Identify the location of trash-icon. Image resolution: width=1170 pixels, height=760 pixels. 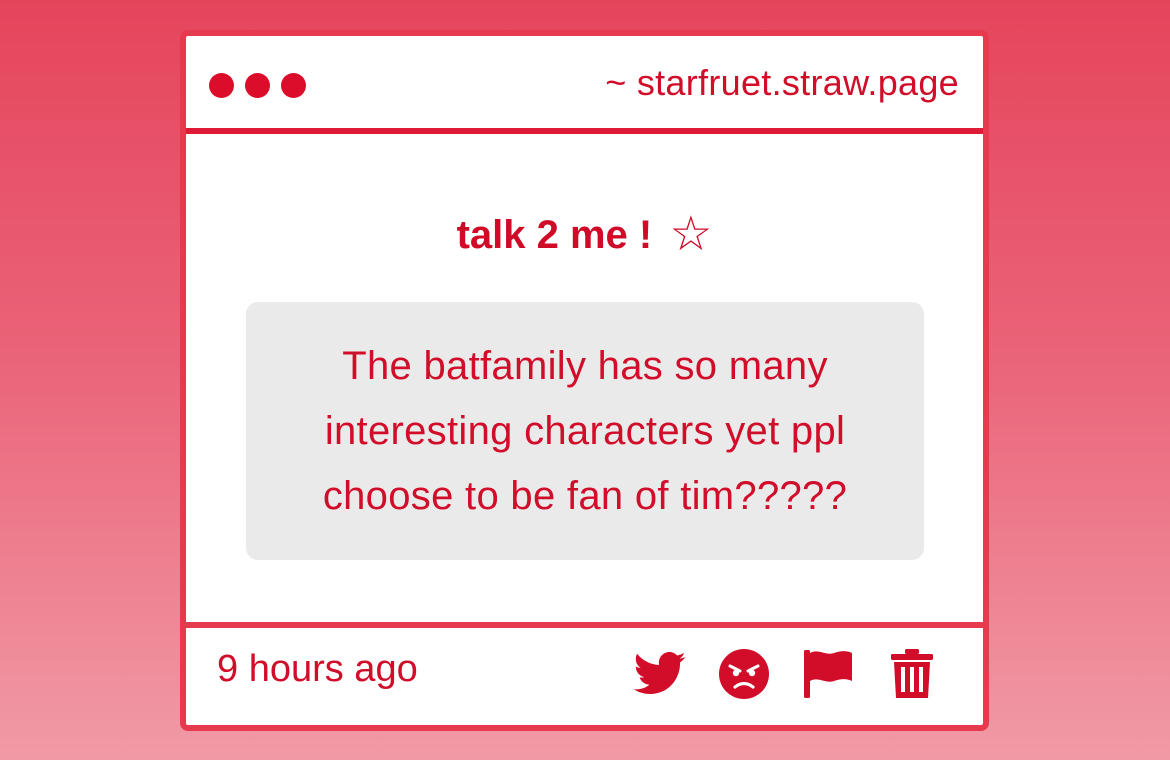
(912, 673).